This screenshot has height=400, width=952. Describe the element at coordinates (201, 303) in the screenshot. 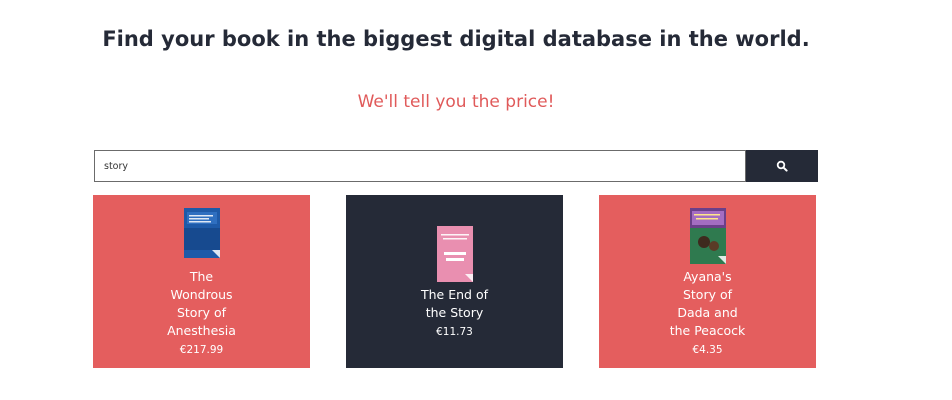

I see `book-title: The Wondrous Story of Anesthesia` at that location.